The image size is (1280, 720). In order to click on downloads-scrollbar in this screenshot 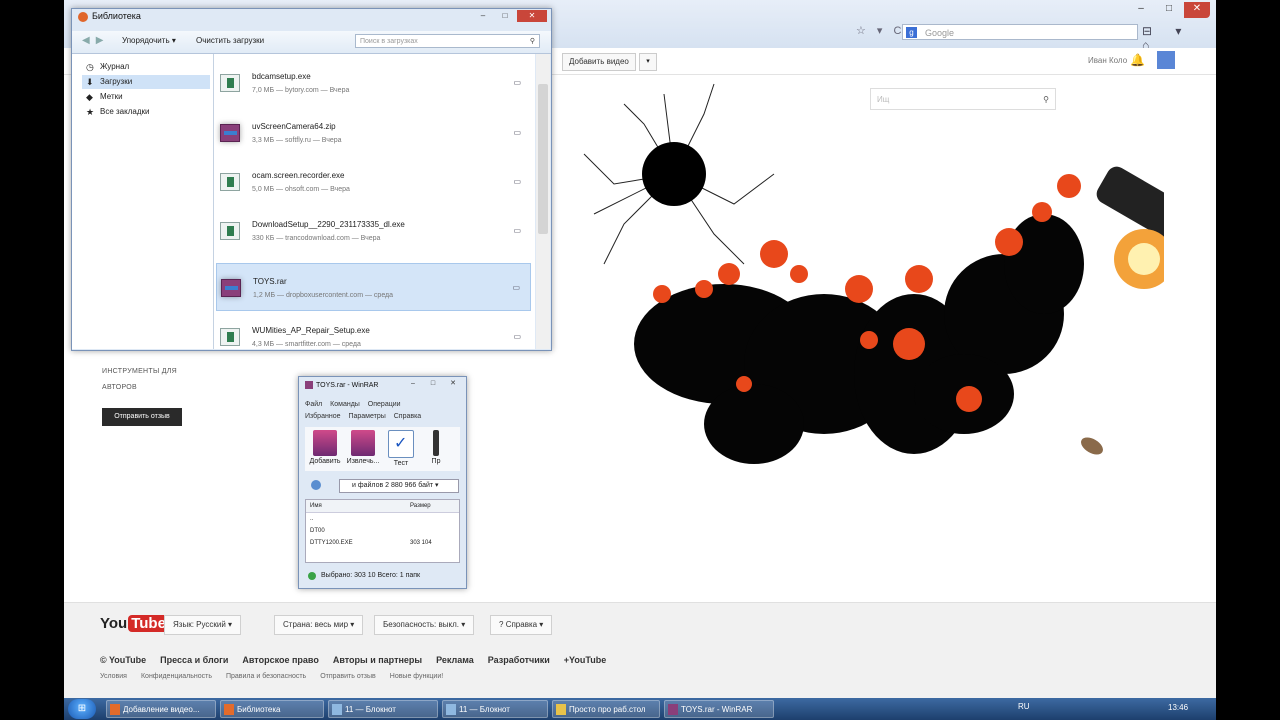, I will do `click(543, 201)`.